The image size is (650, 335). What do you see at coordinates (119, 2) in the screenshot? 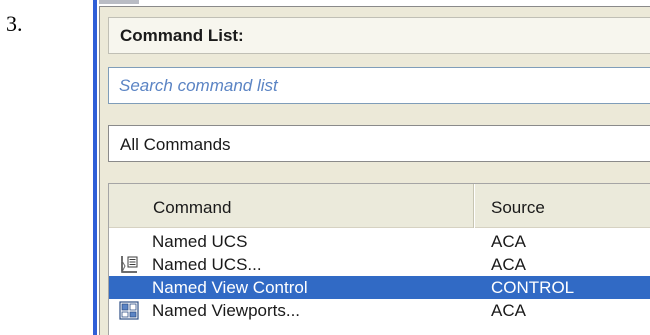
I see `toolbar-fragment` at bounding box center [119, 2].